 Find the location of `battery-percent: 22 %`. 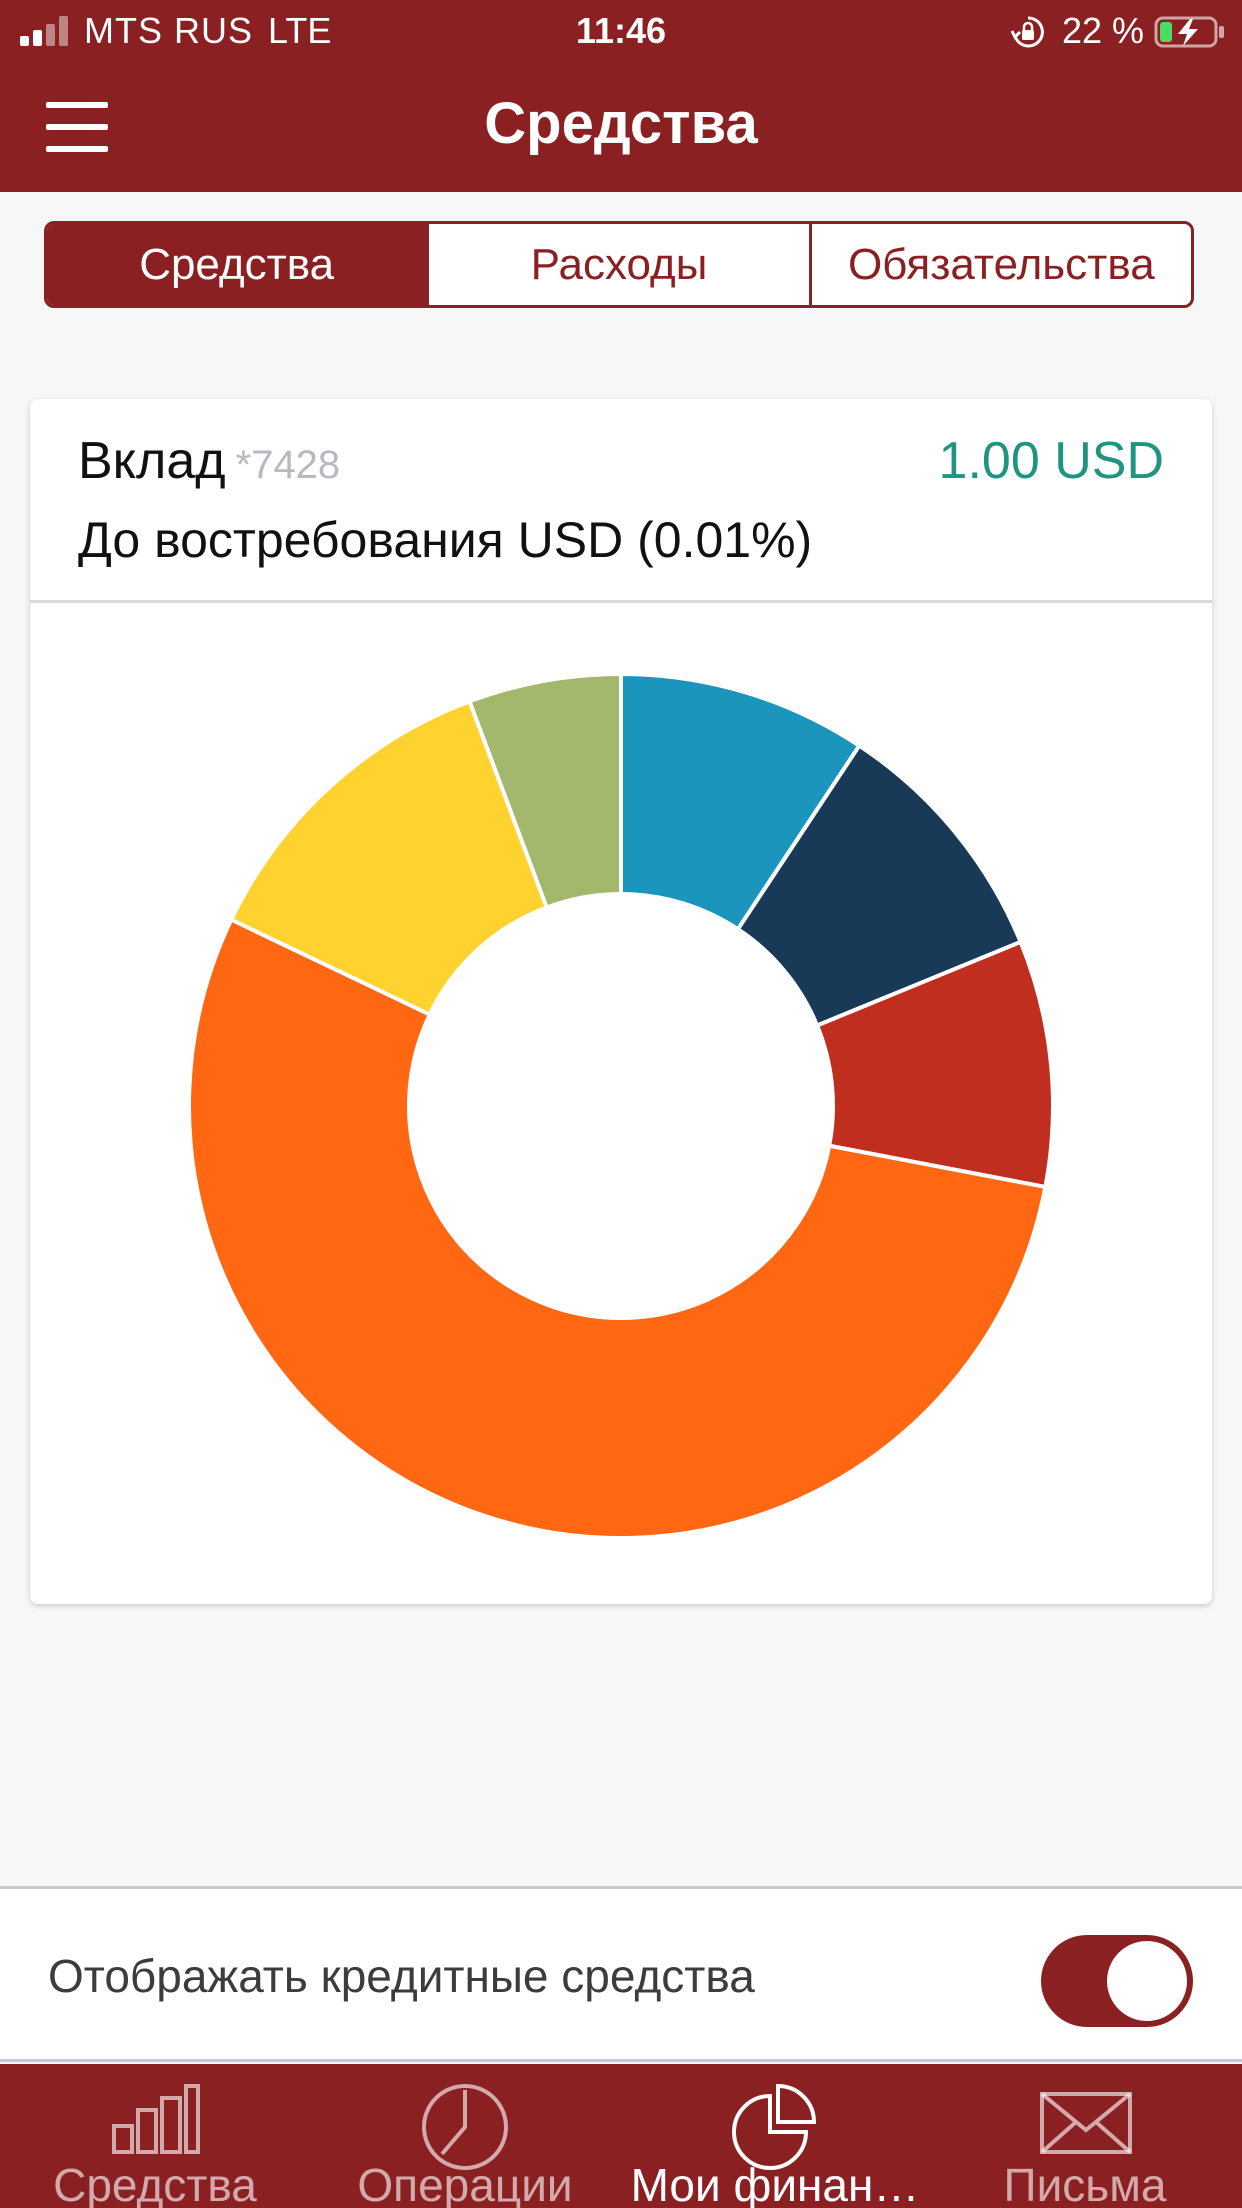

battery-percent: 22 % is located at coordinates (1103, 30).